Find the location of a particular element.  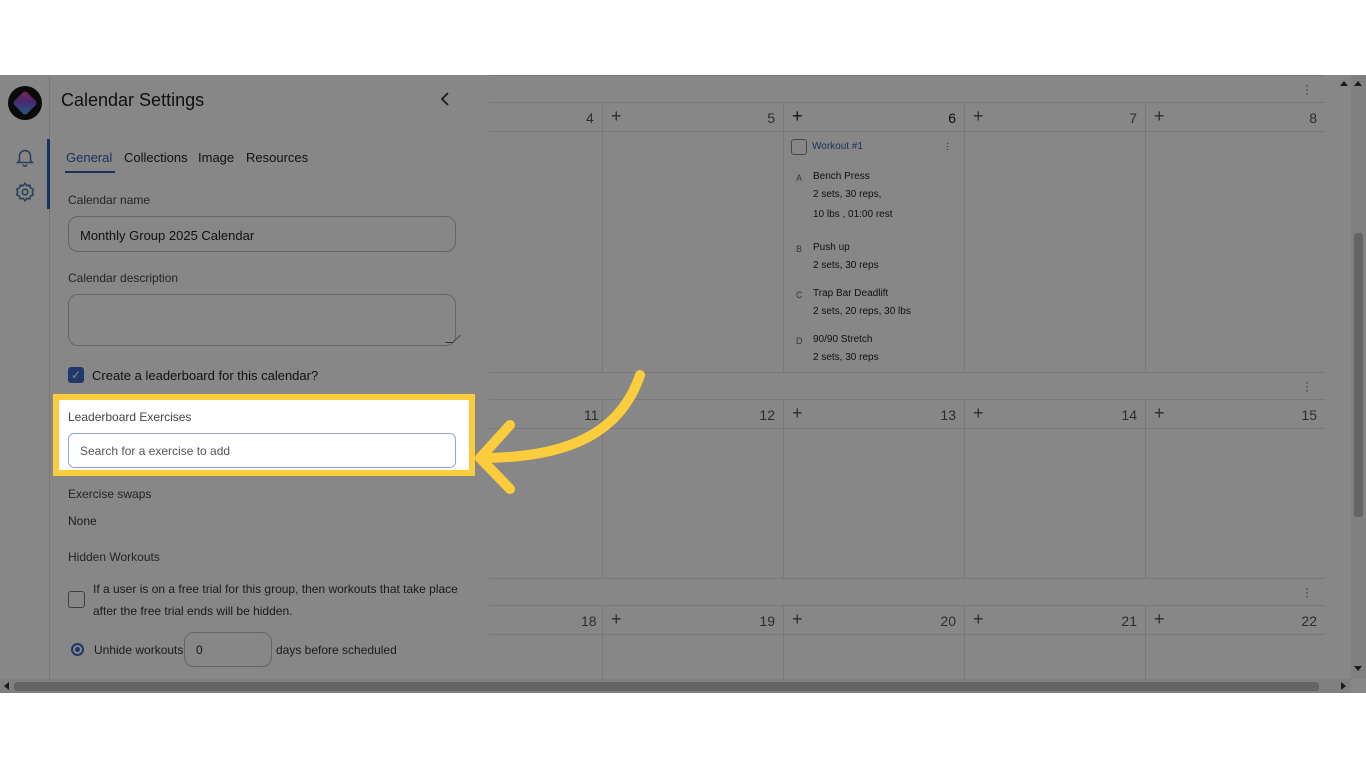

scroll-down-icon is located at coordinates (1358, 668).